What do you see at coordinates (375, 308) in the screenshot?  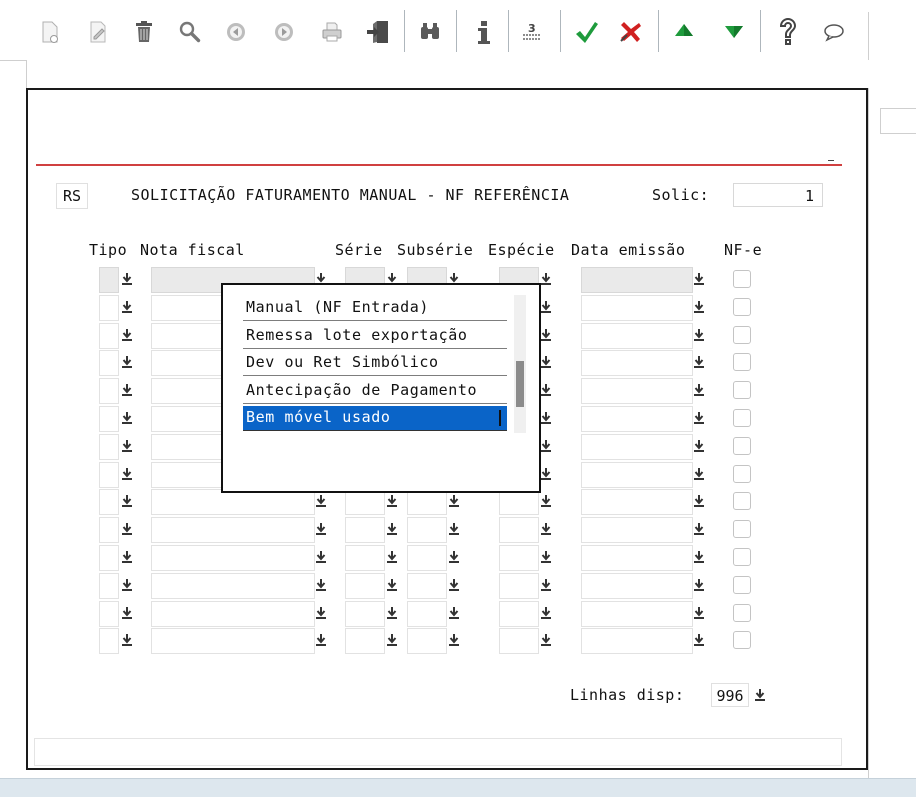 I see `option-manual-nf-entrada: Manual (NF Entrada)` at bounding box center [375, 308].